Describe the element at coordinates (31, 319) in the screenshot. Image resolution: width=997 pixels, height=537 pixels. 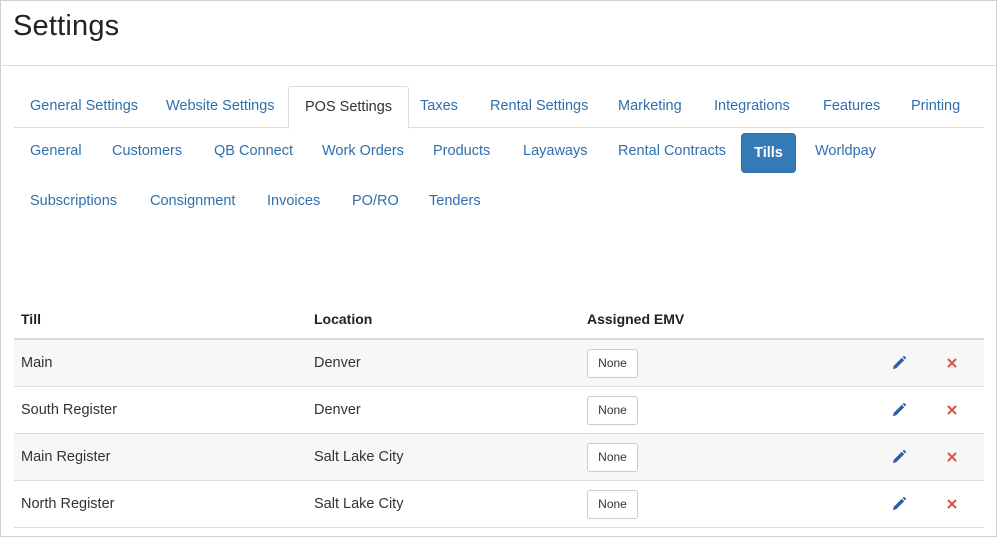
I see `column-header-till: Till` at that location.